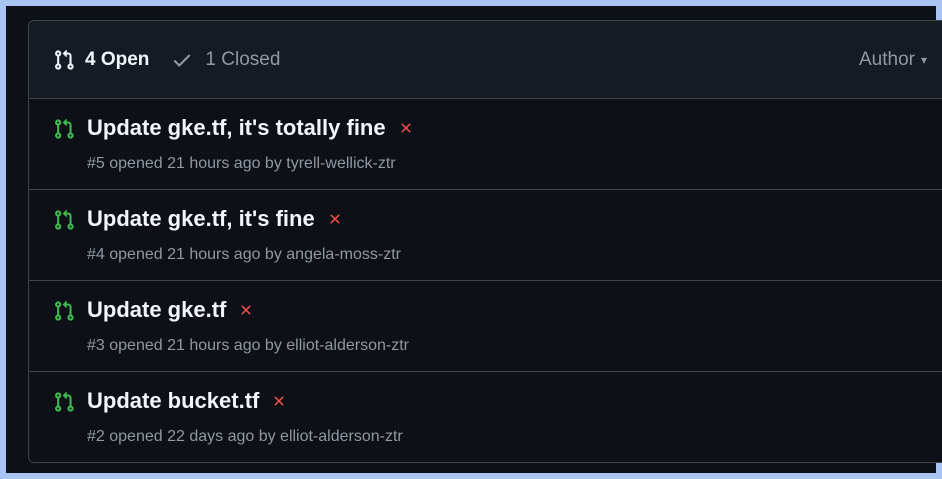  I want to click on closed-filter-tab: 1 Closed, so click(225, 60).